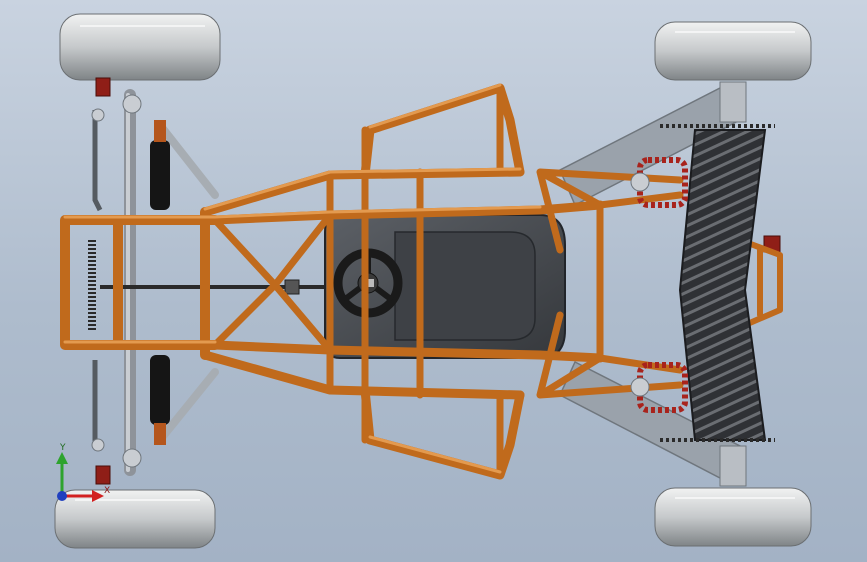  Describe the element at coordinates (62, 448) in the screenshot. I see `triad-y-label: Y` at that location.